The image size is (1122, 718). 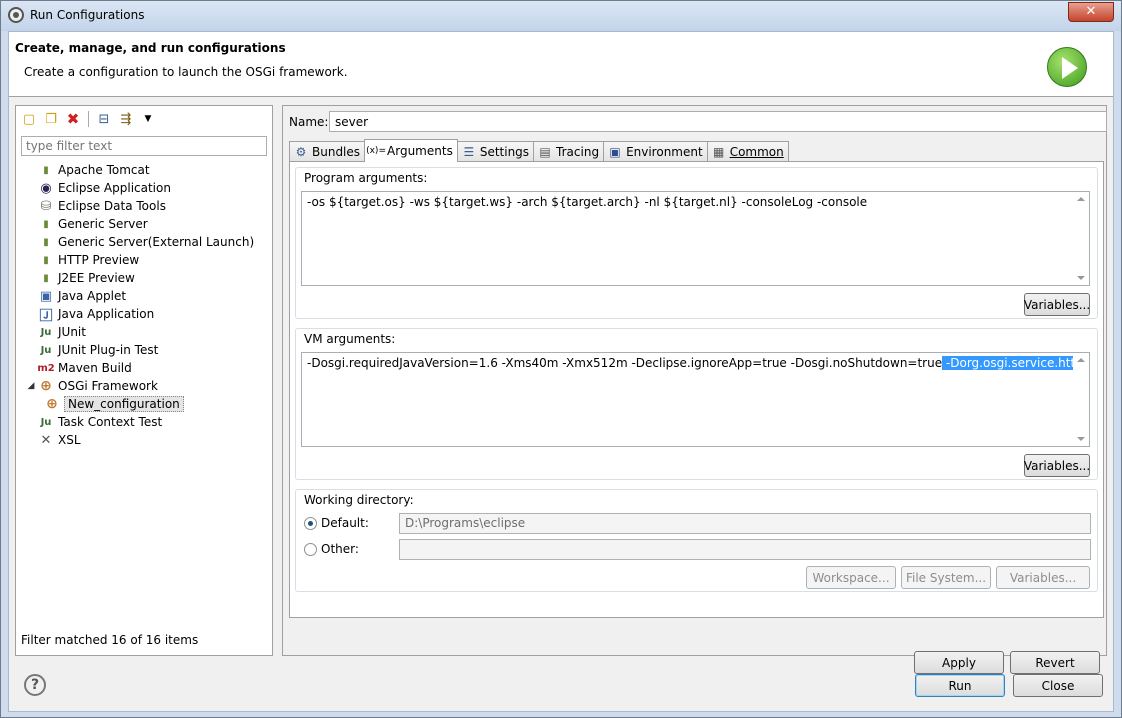 What do you see at coordinates (147, 422) in the screenshot?
I see `tree-item-task-context-test: Ju Task Context Test` at bounding box center [147, 422].